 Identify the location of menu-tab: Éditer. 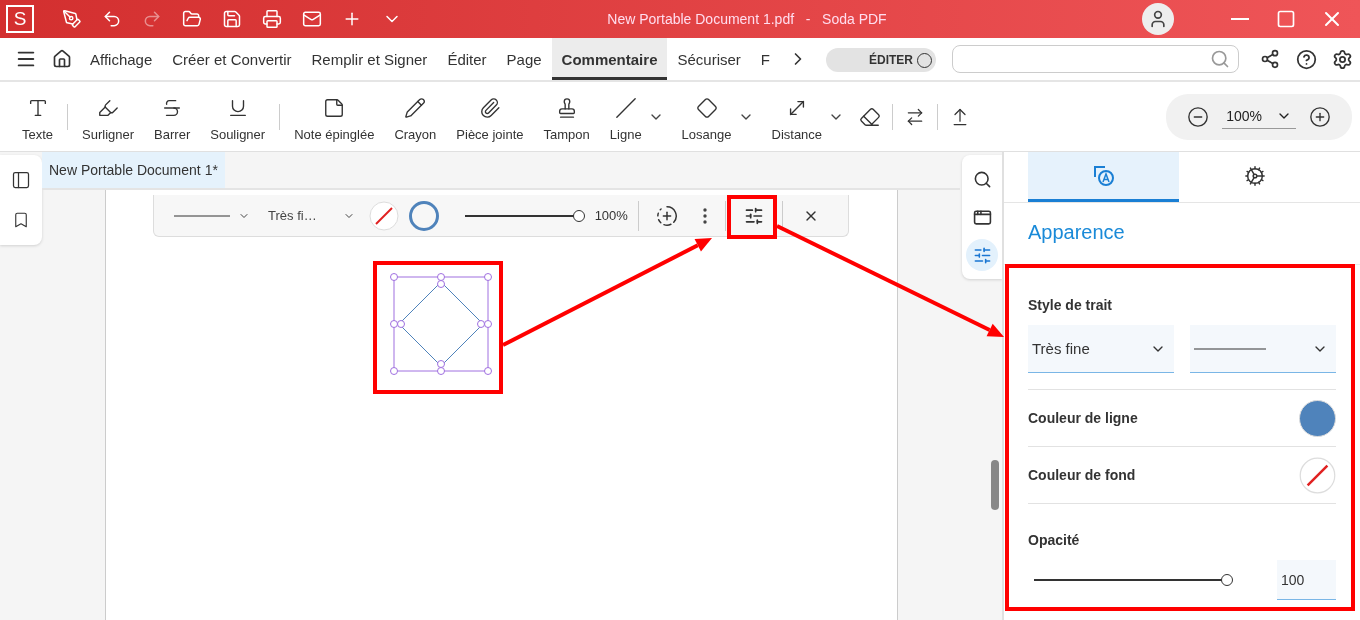
(467, 59).